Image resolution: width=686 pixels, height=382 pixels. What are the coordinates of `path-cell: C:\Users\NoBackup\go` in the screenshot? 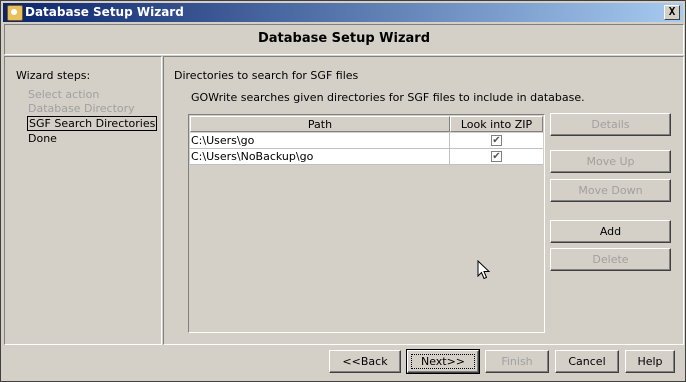 It's located at (320, 156).